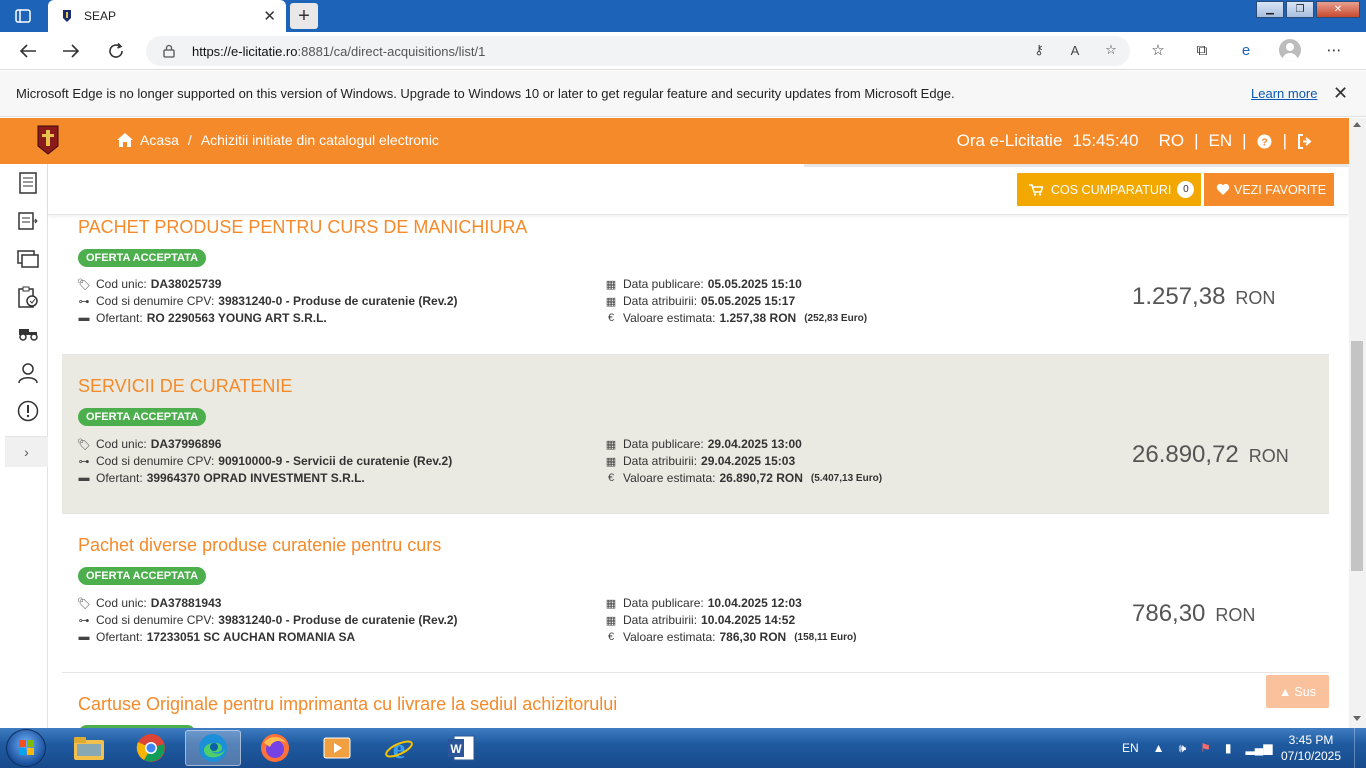  What do you see at coordinates (84, 461) in the screenshot?
I see `sitemap-icon: ⊶` at bounding box center [84, 461].